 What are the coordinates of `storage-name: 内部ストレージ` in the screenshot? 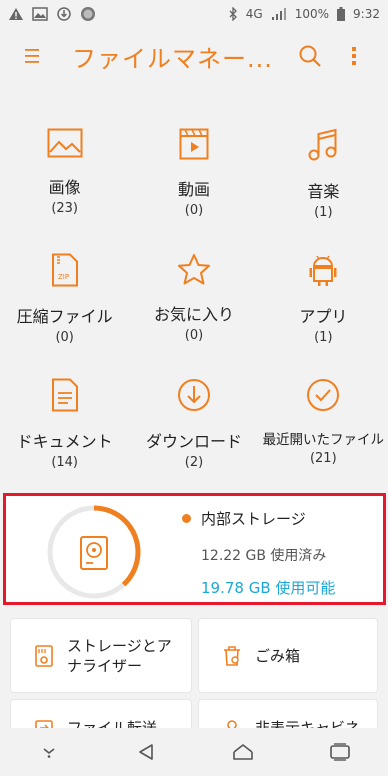 It's located at (253, 519).